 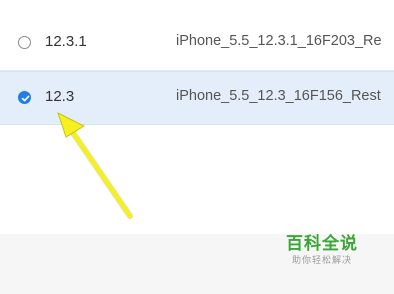 I want to click on radio-unchecked-icon, so click(x=24, y=42).